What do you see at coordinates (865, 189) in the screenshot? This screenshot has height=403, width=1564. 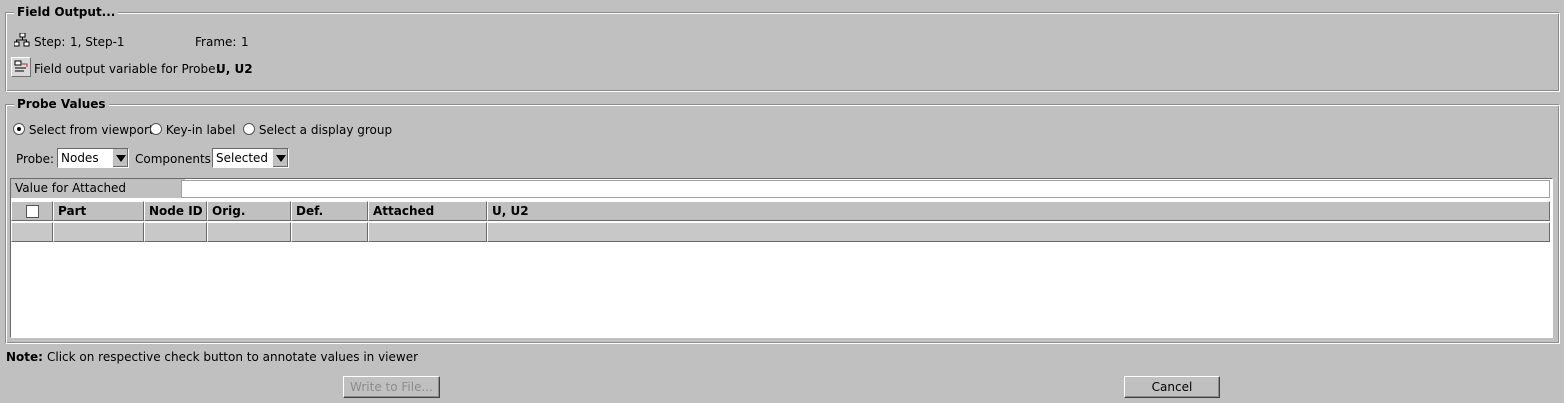 I see `value-attached-field` at bounding box center [865, 189].